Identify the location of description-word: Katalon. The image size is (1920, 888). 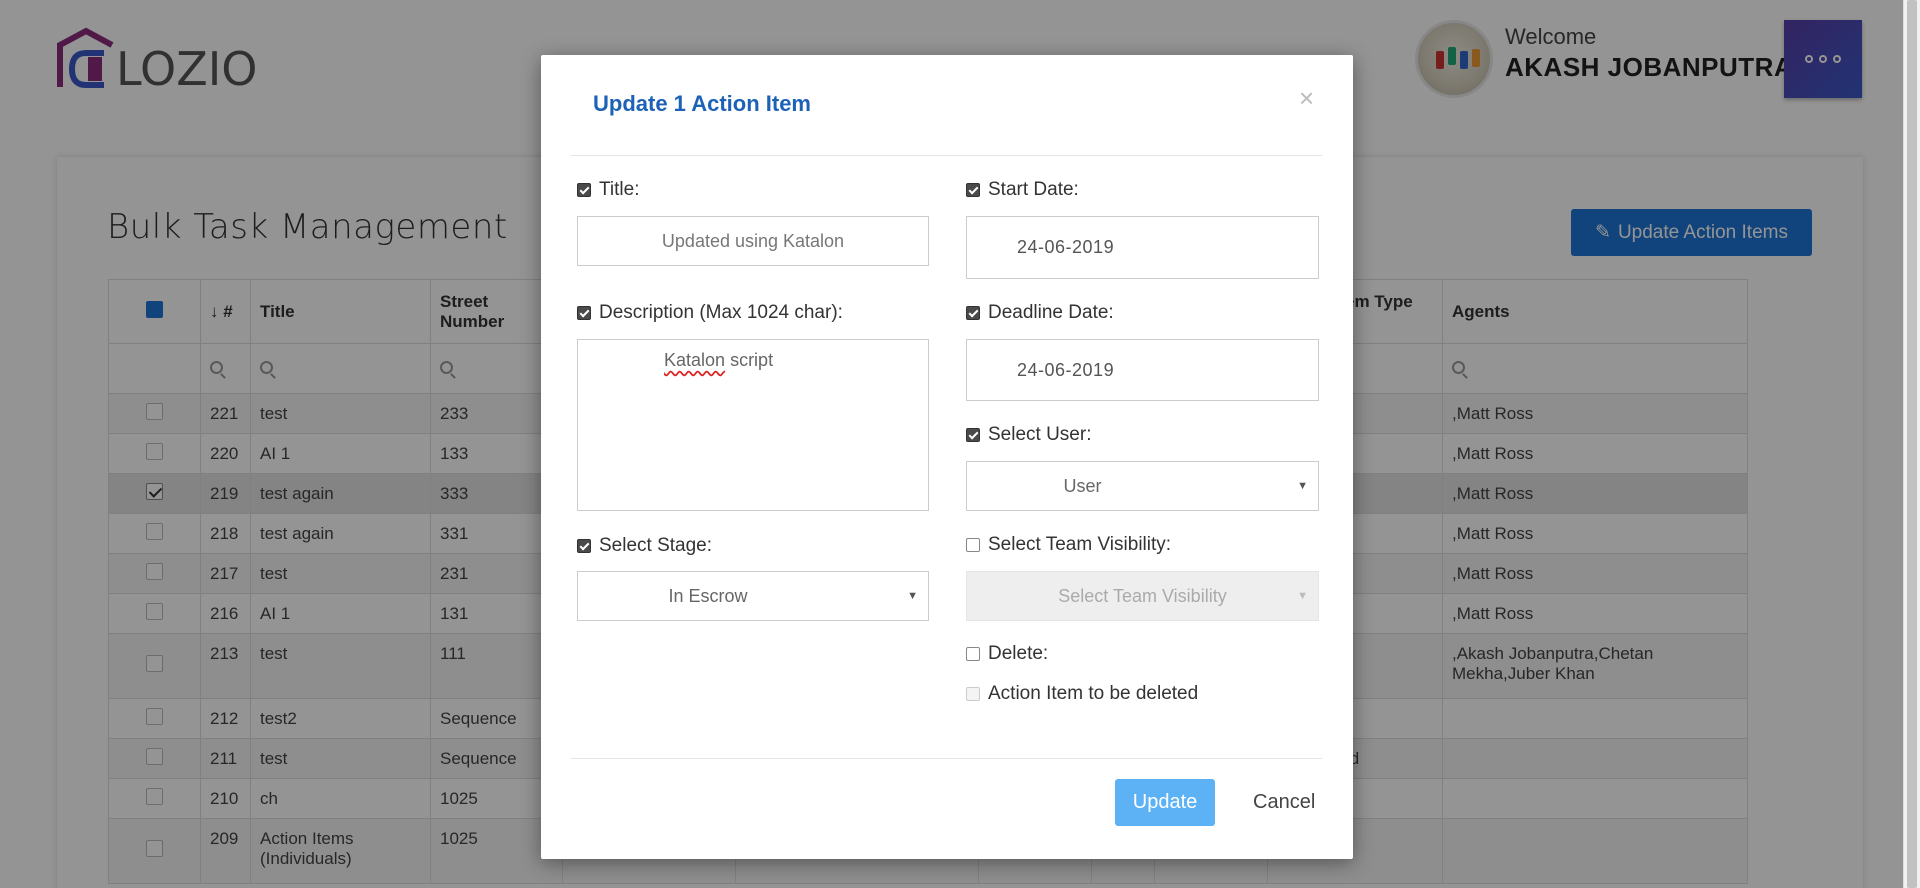
(695, 360).